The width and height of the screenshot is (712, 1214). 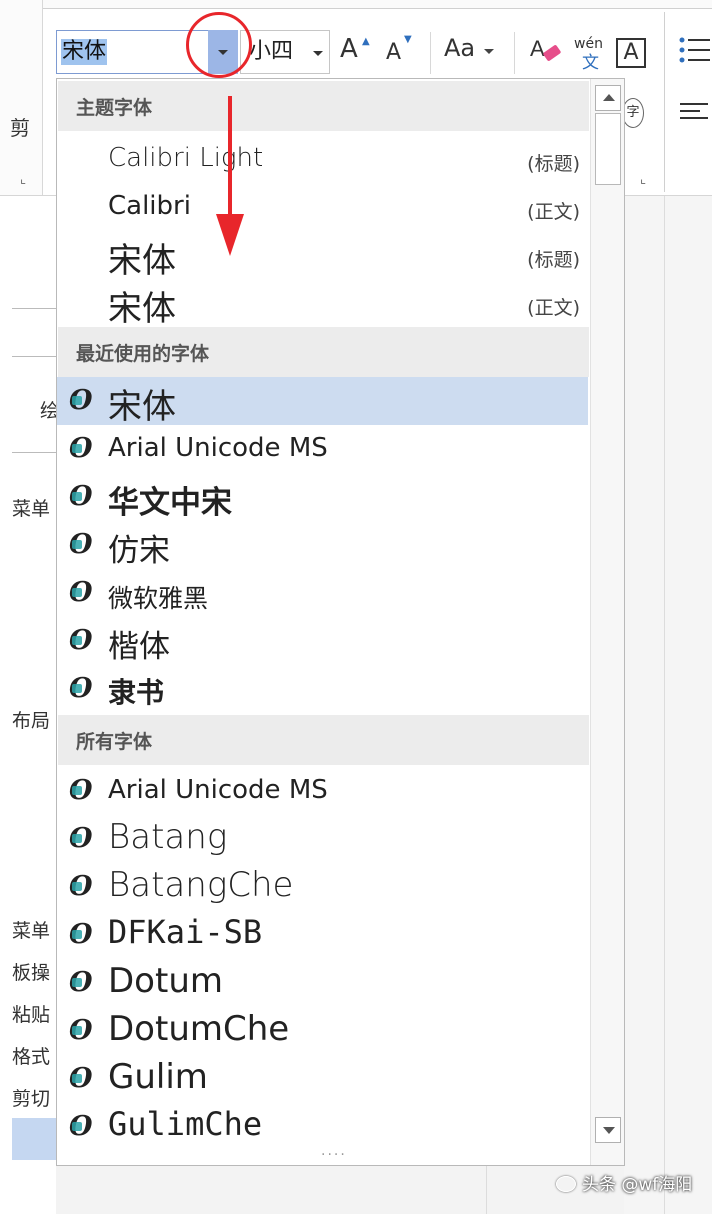 I want to click on enclose-characters-button: 字, so click(x=633, y=113).